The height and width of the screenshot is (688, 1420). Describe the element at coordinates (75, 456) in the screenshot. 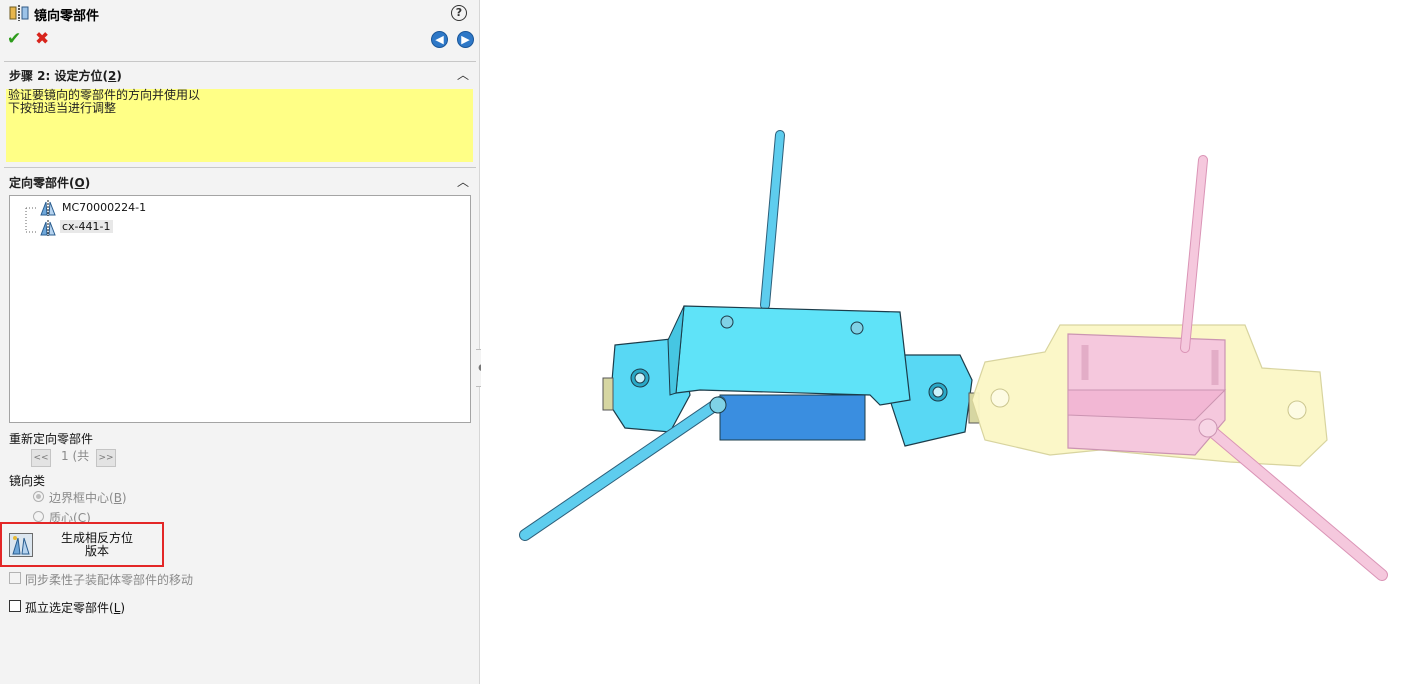

I see `orientation-page-text: 1 (共` at that location.